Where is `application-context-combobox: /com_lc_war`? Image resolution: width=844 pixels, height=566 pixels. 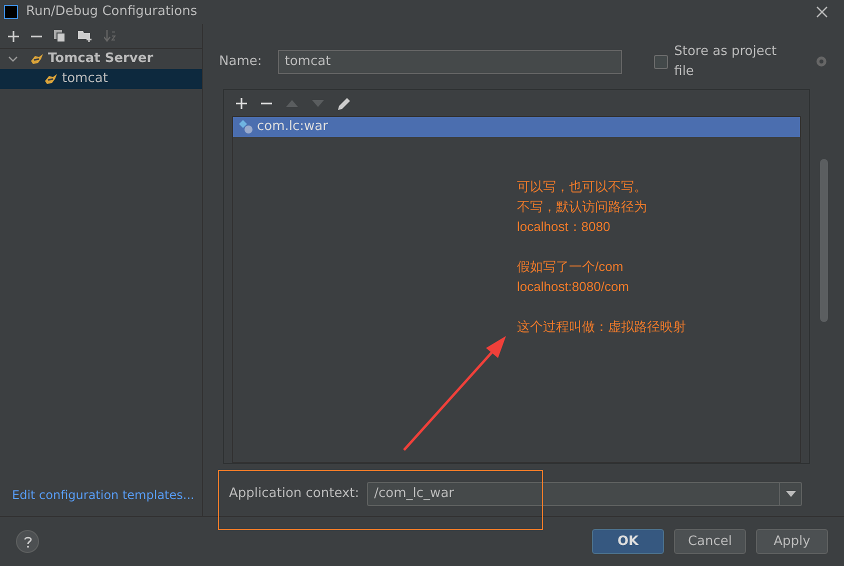 application-context-combobox: /com_lc_war is located at coordinates (584, 494).